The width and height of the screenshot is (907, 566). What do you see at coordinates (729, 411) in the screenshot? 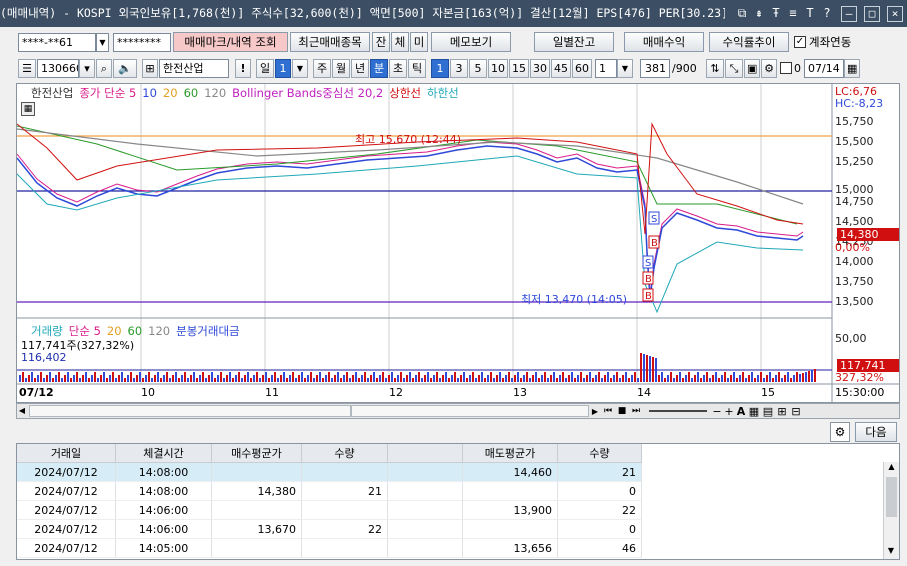
I see `zoom-in-icon: +` at bounding box center [729, 411].